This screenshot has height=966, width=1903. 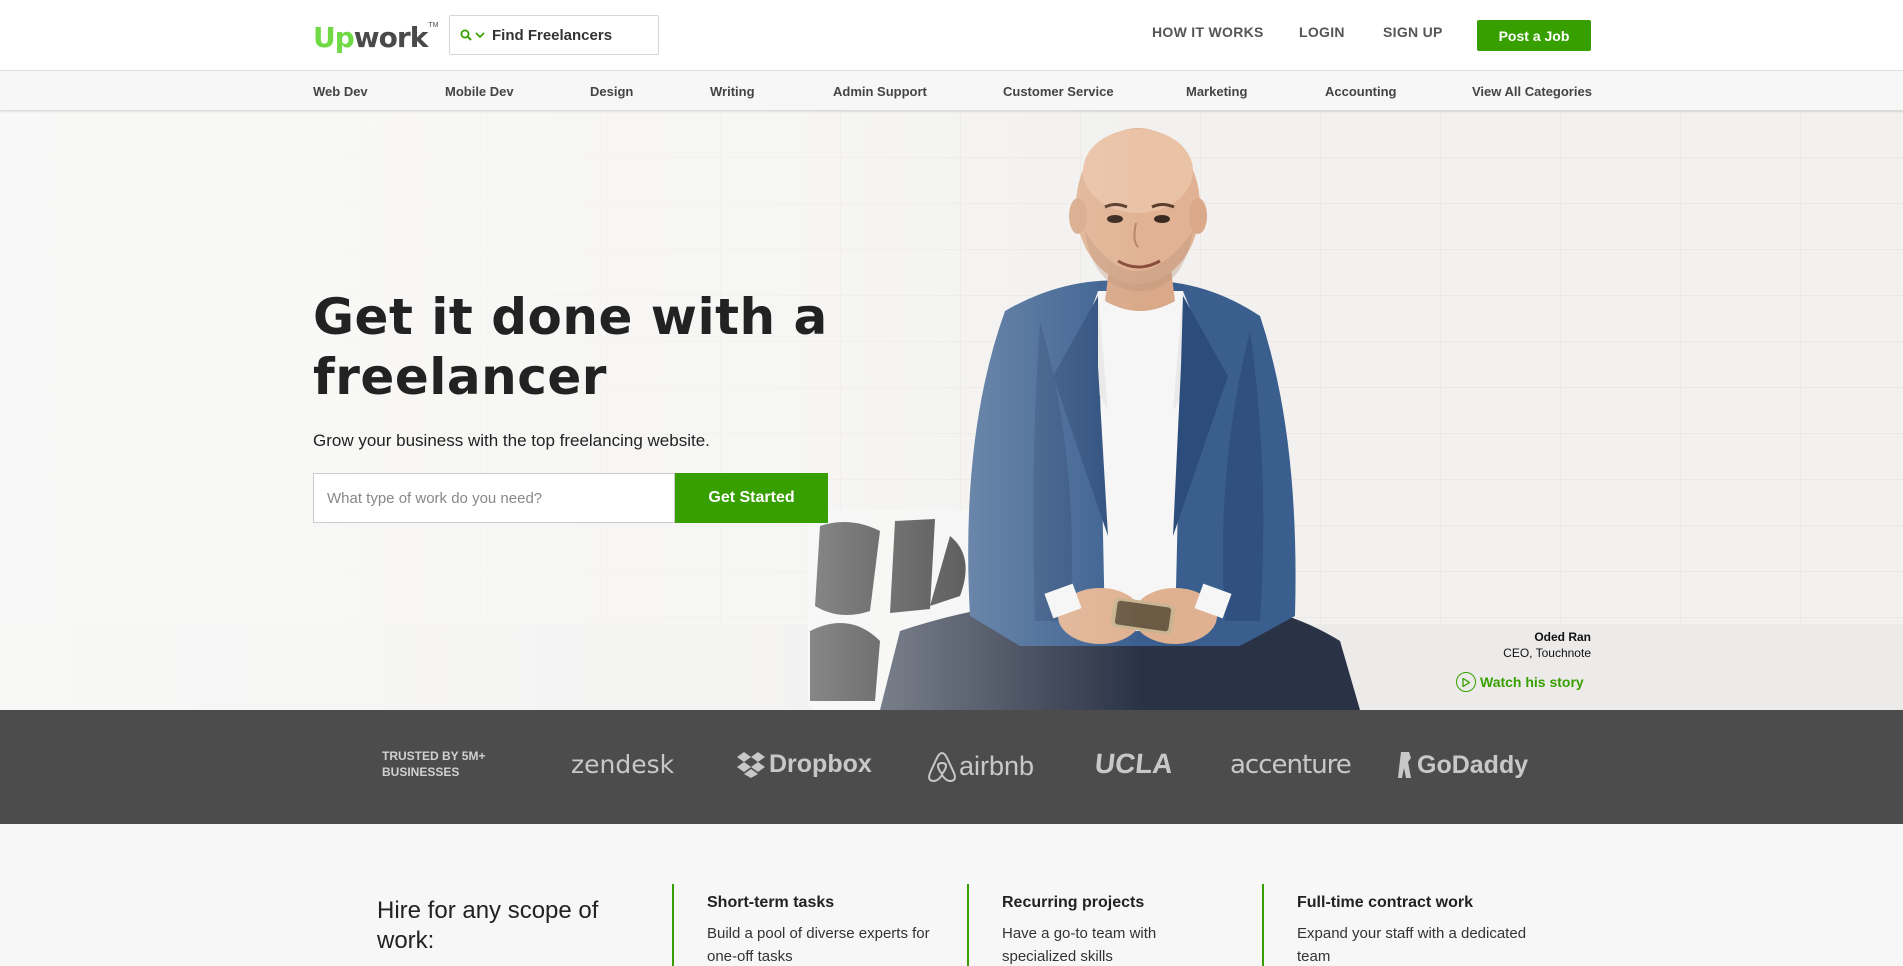 I want to click on dropbox-text: Dropbox, so click(x=820, y=764).